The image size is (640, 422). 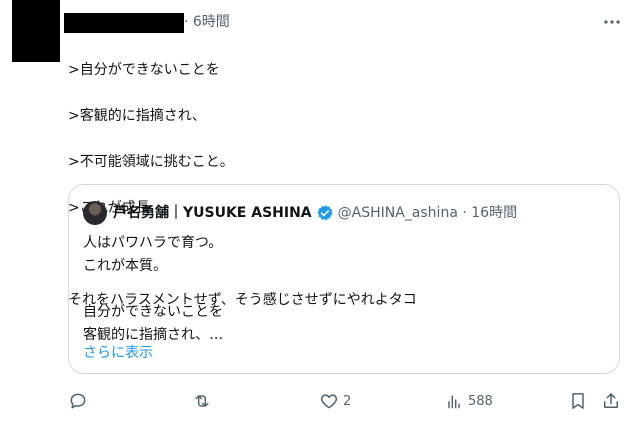 I want to click on redacted-user-name, so click(x=124, y=23).